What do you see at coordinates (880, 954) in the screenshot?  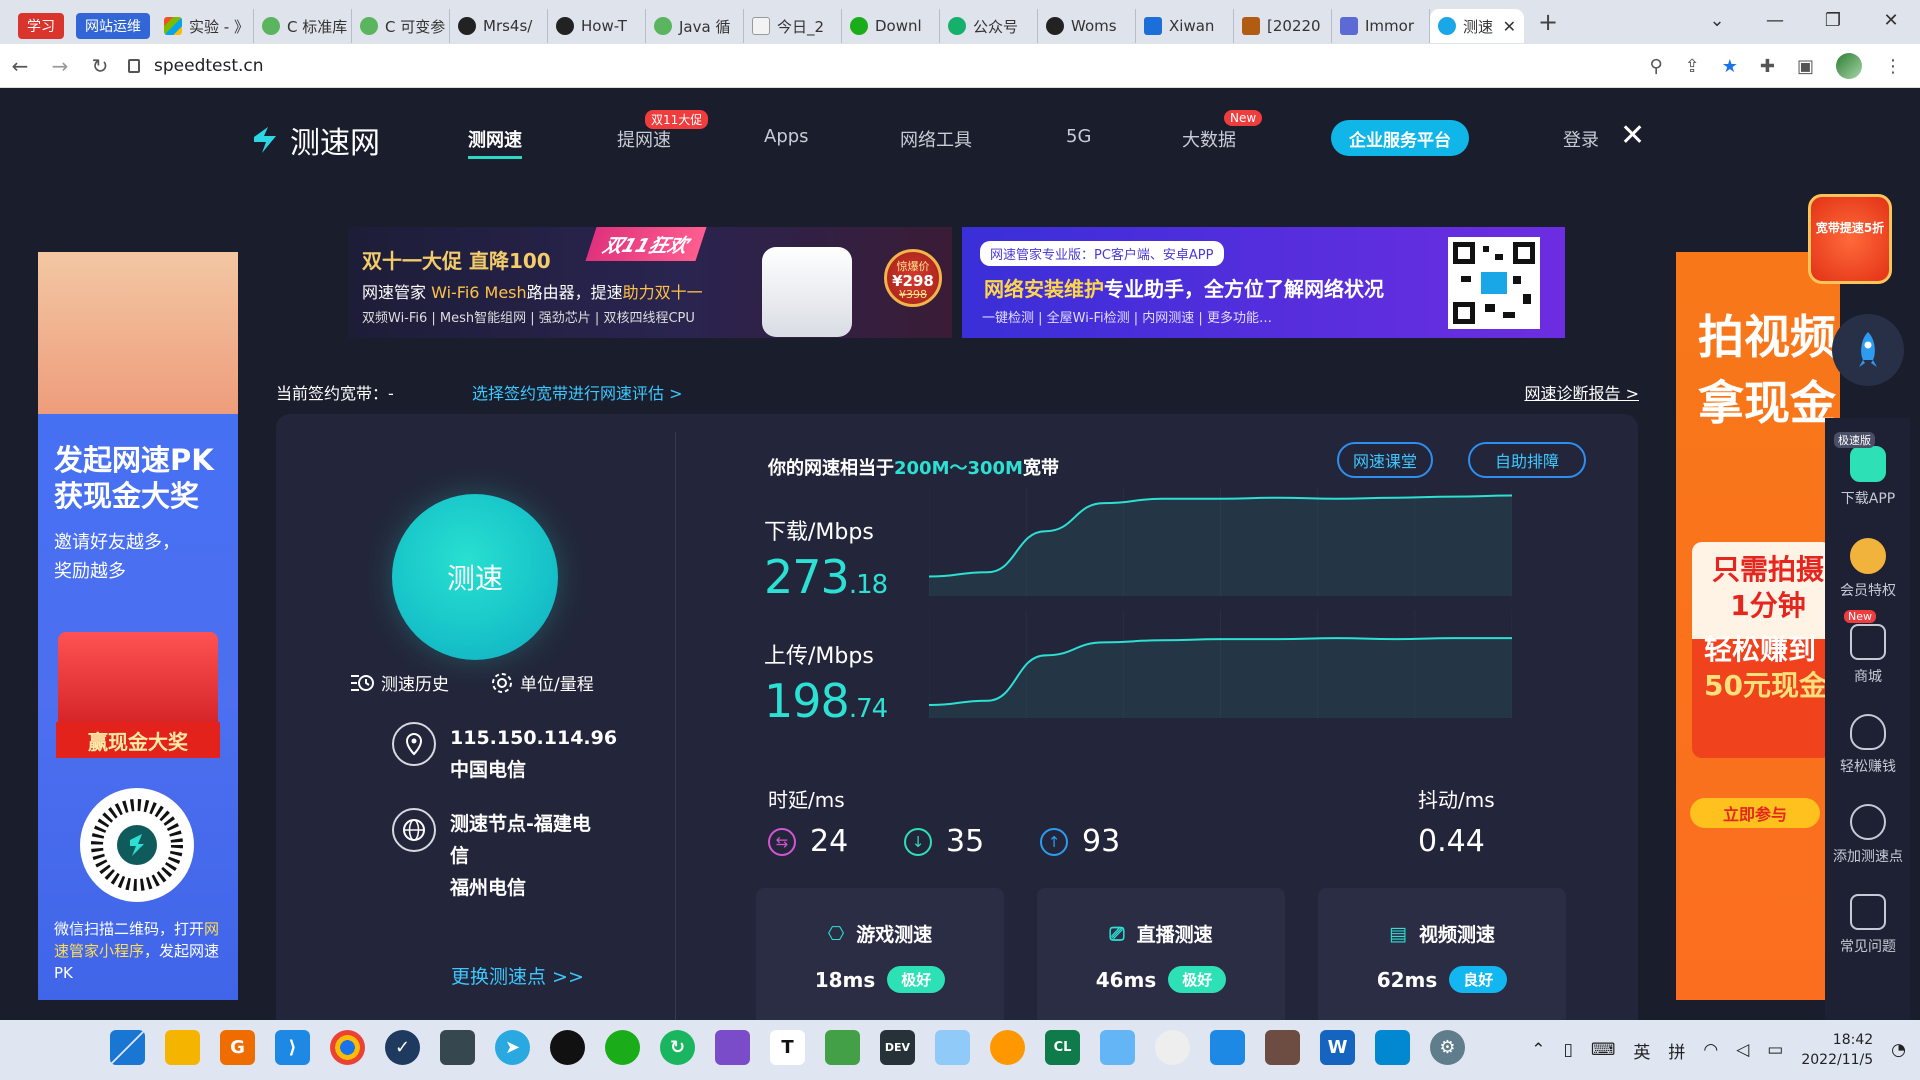 I see `game-test-card: ⎔ 游戏测速 18ms 极好` at bounding box center [880, 954].